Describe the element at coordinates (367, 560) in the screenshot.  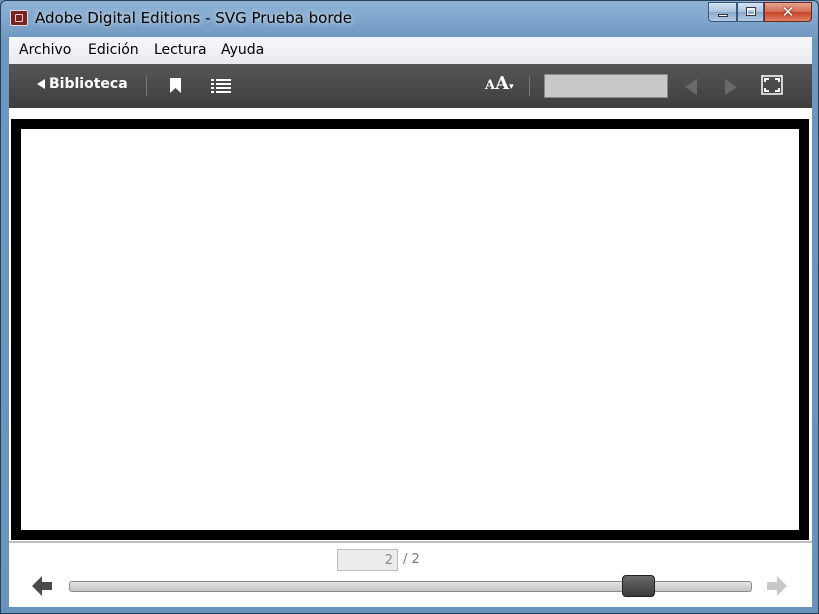
I see `page-number-input` at that location.